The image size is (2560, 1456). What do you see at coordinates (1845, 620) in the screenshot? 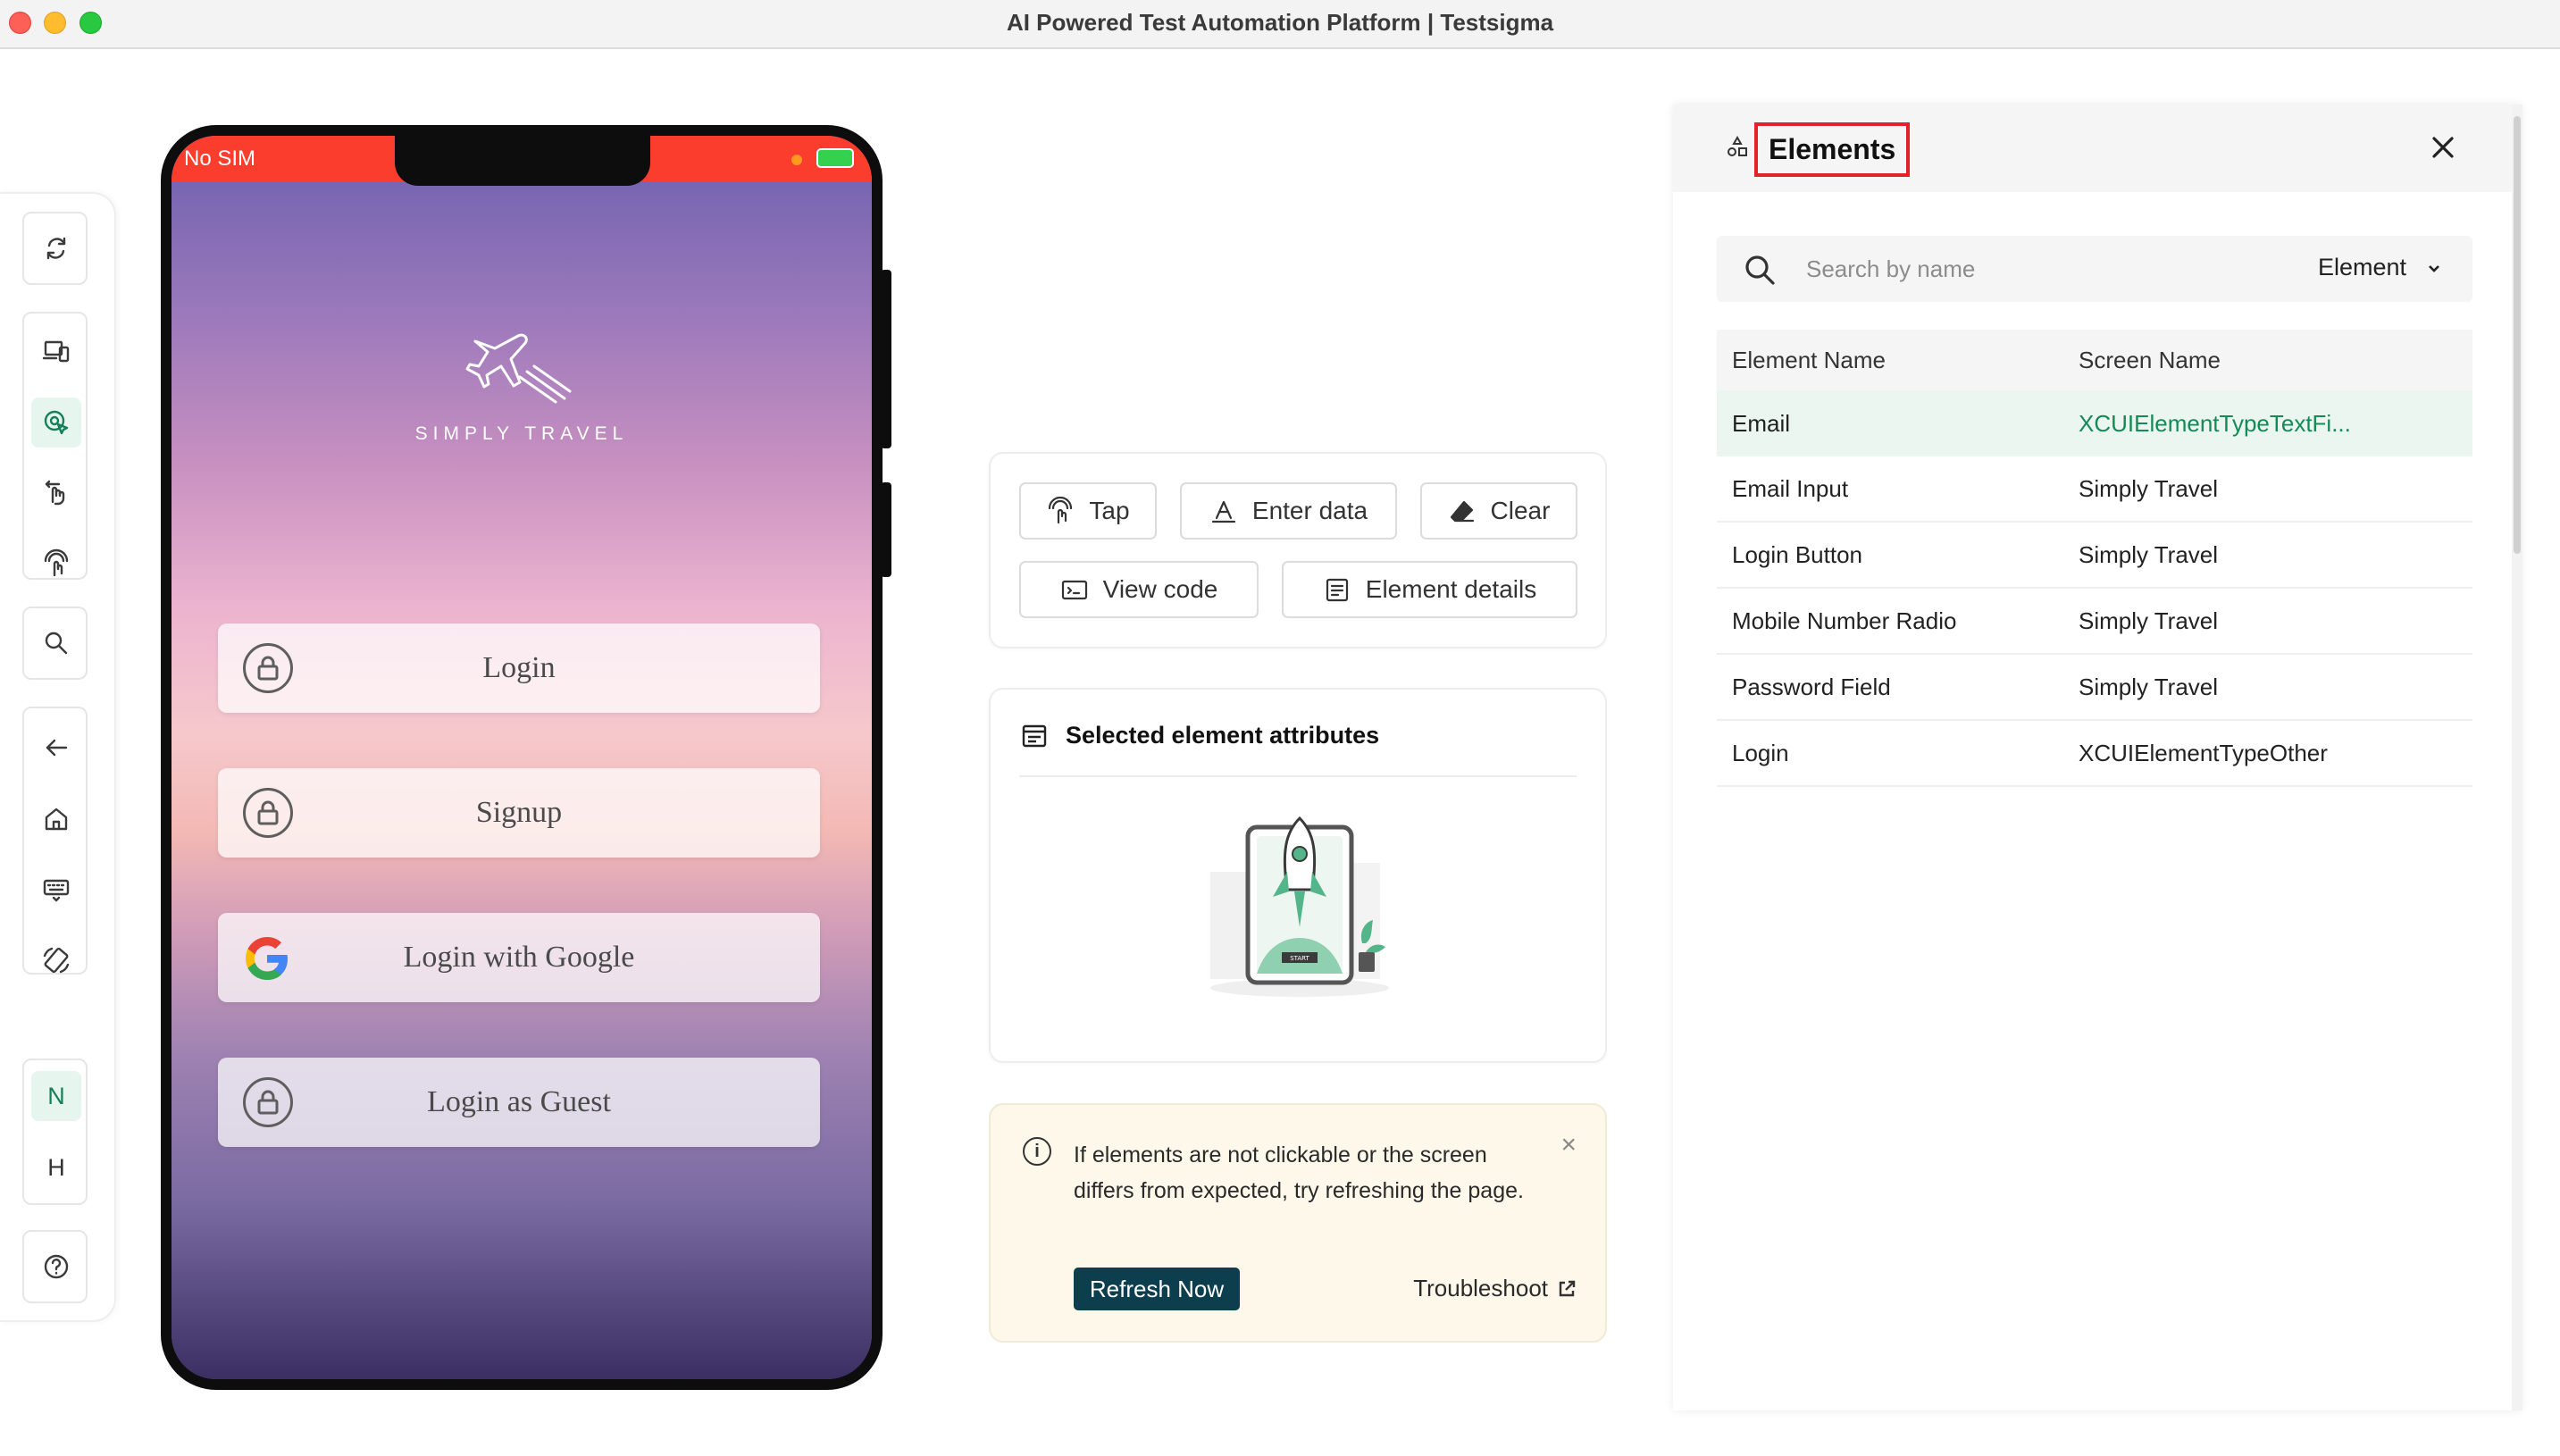
I see `element-name-cell: Mobile Number Radio` at bounding box center [1845, 620].